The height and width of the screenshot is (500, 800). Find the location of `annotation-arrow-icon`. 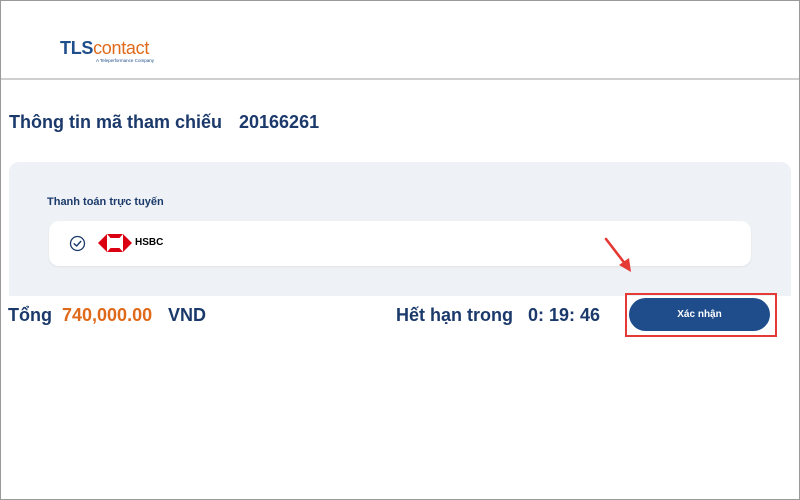

annotation-arrow-icon is located at coordinates (617, 254).